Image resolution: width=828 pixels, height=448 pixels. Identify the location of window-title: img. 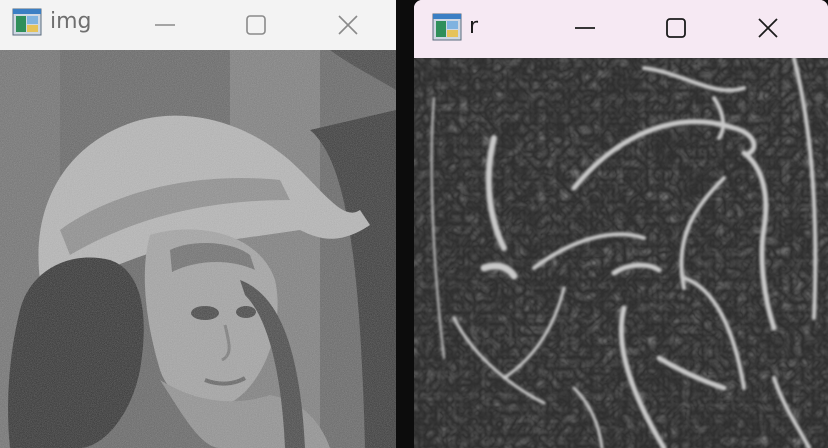
(71, 21).